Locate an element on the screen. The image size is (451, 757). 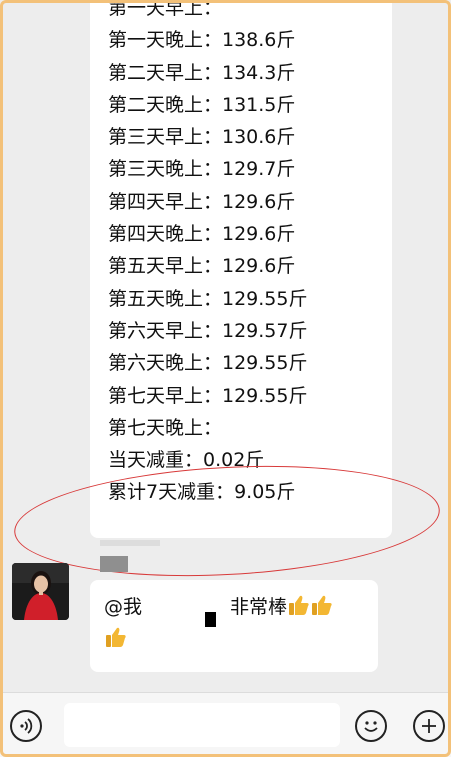
message-line: 第五天晚上：129.55斤 is located at coordinates (208, 298).